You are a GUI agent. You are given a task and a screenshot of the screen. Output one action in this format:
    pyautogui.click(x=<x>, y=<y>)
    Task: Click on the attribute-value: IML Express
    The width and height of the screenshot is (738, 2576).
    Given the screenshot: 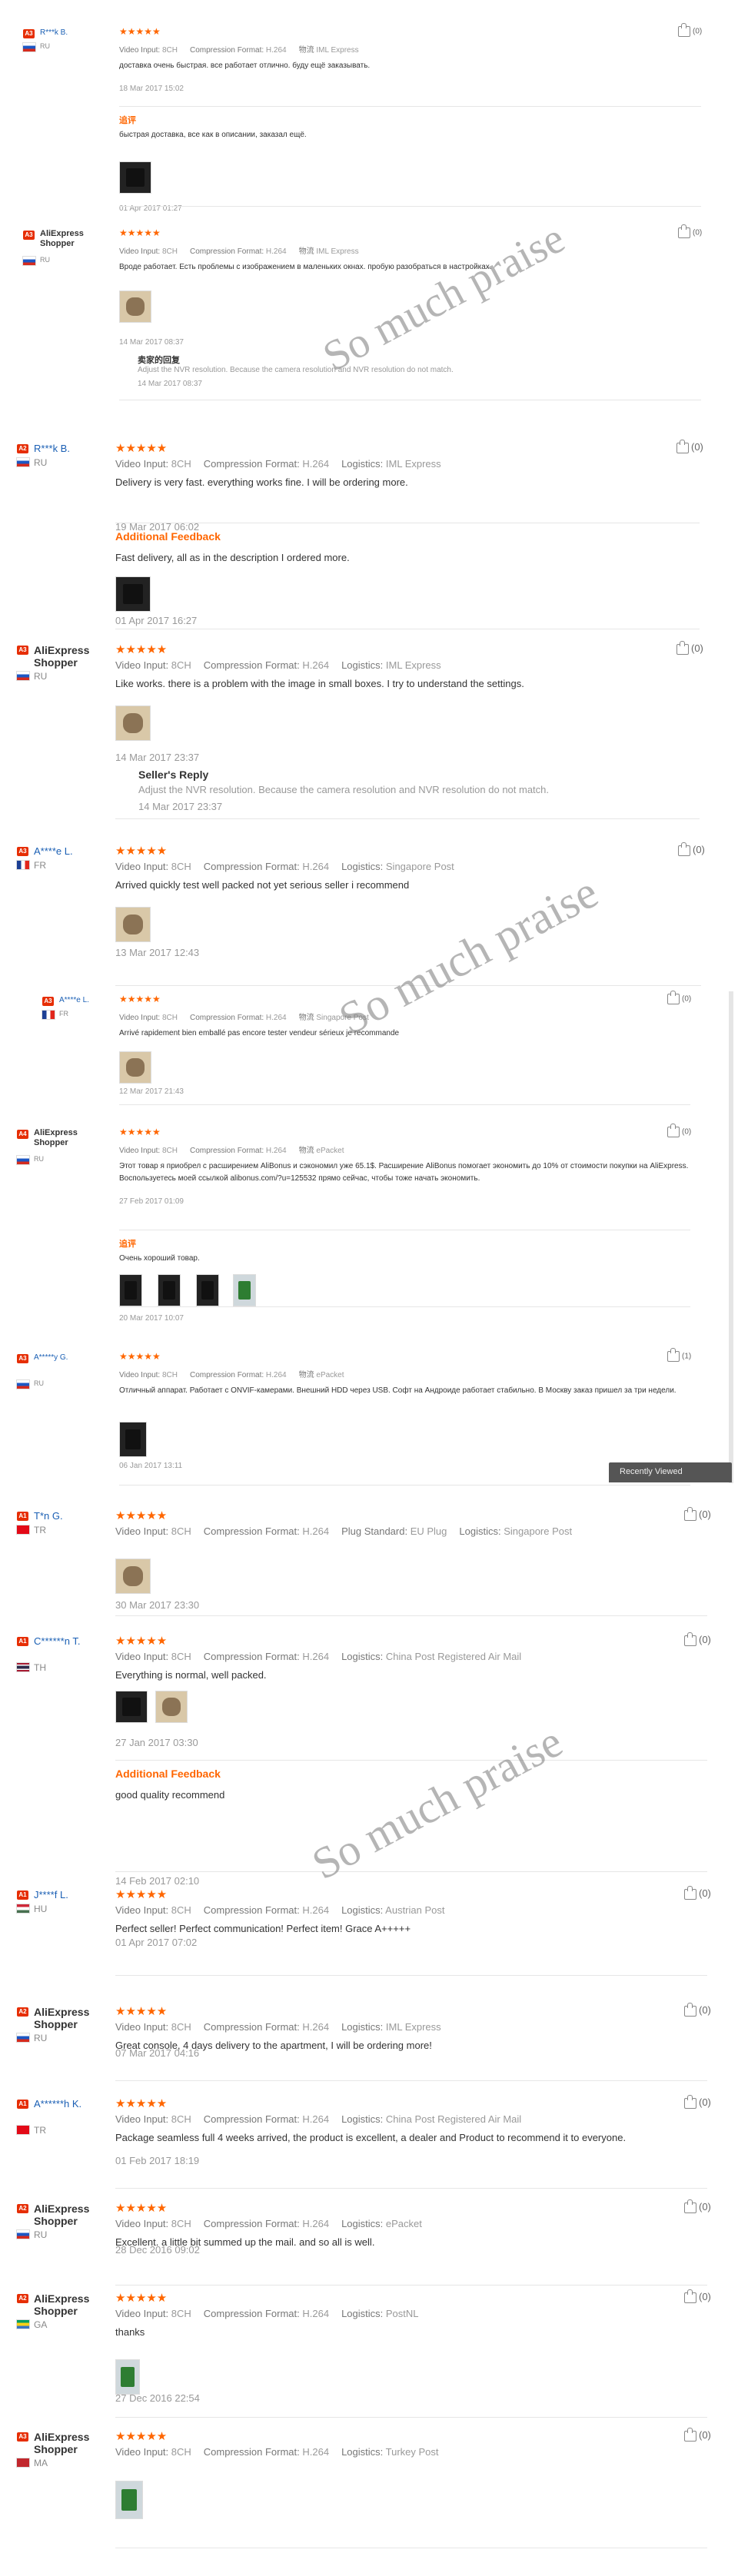 What is the action you would take?
    pyautogui.click(x=337, y=50)
    